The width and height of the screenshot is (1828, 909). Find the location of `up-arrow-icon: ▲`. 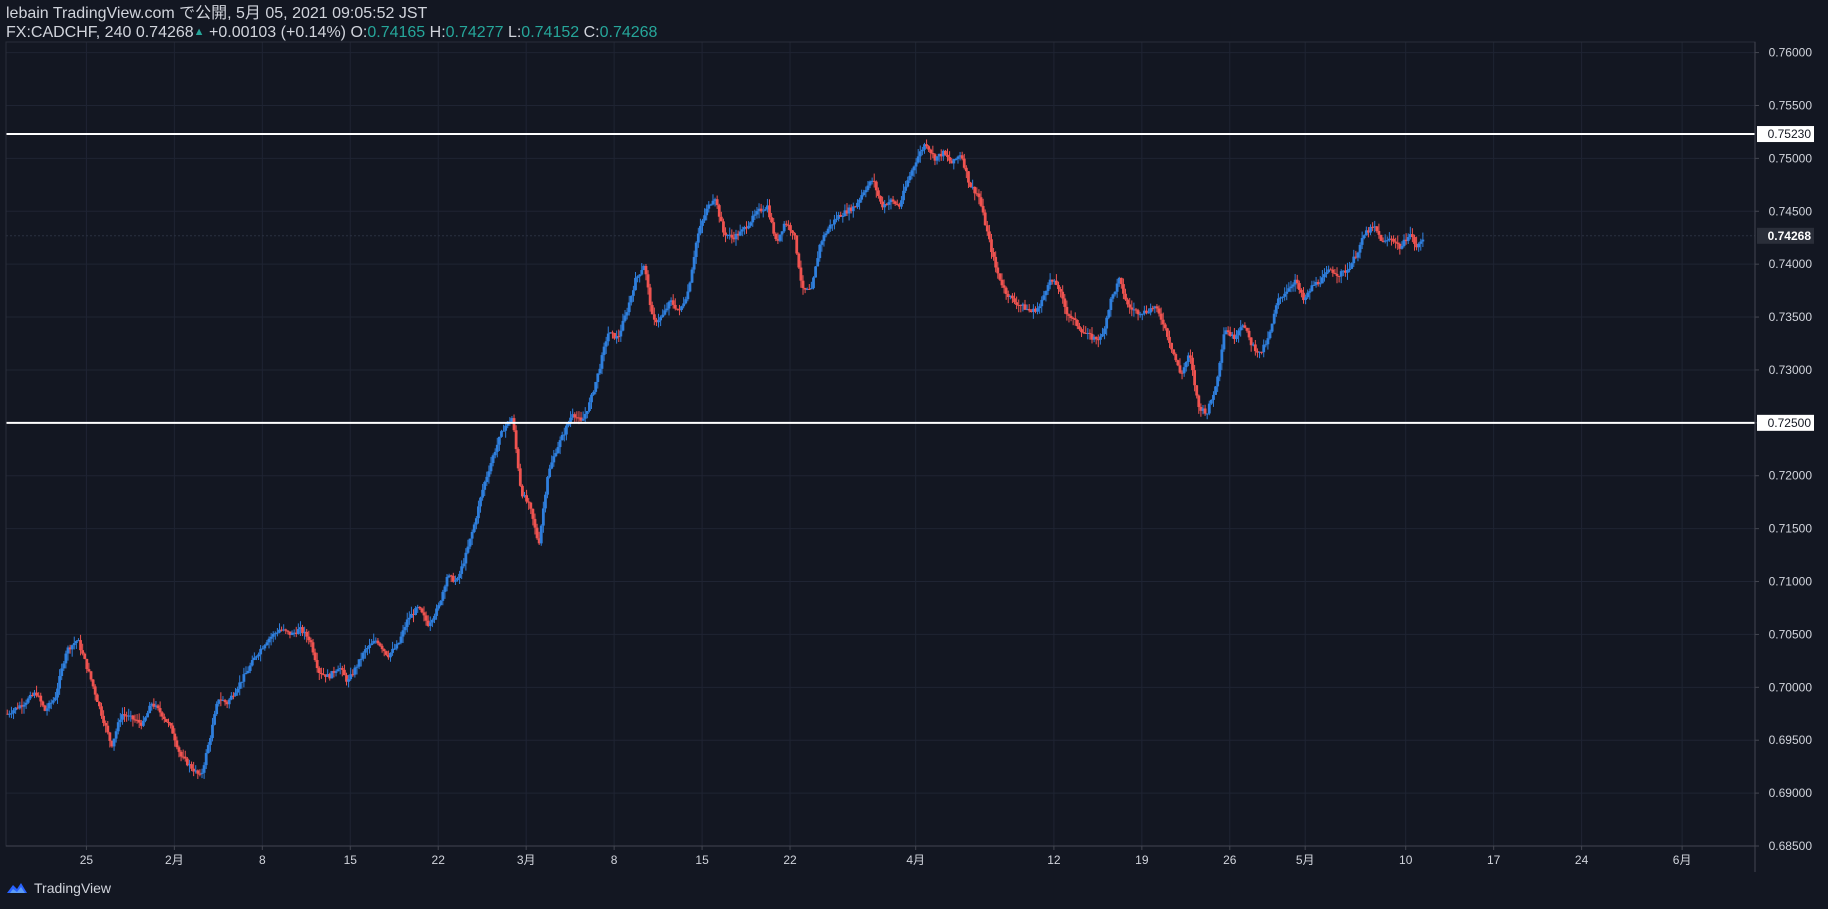

up-arrow-icon: ▲ is located at coordinates (199, 32).